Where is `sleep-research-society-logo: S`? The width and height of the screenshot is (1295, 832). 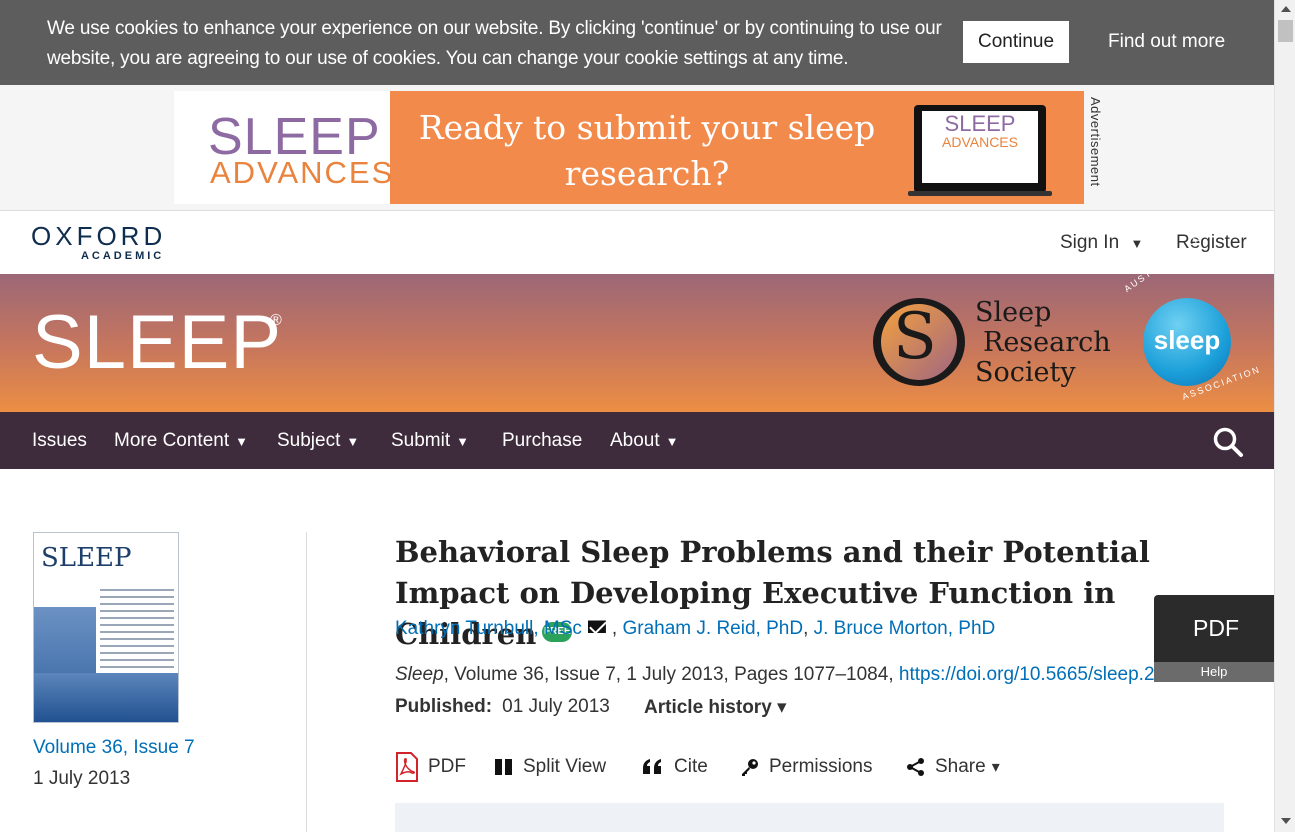 sleep-research-society-logo: S is located at coordinates (919, 342).